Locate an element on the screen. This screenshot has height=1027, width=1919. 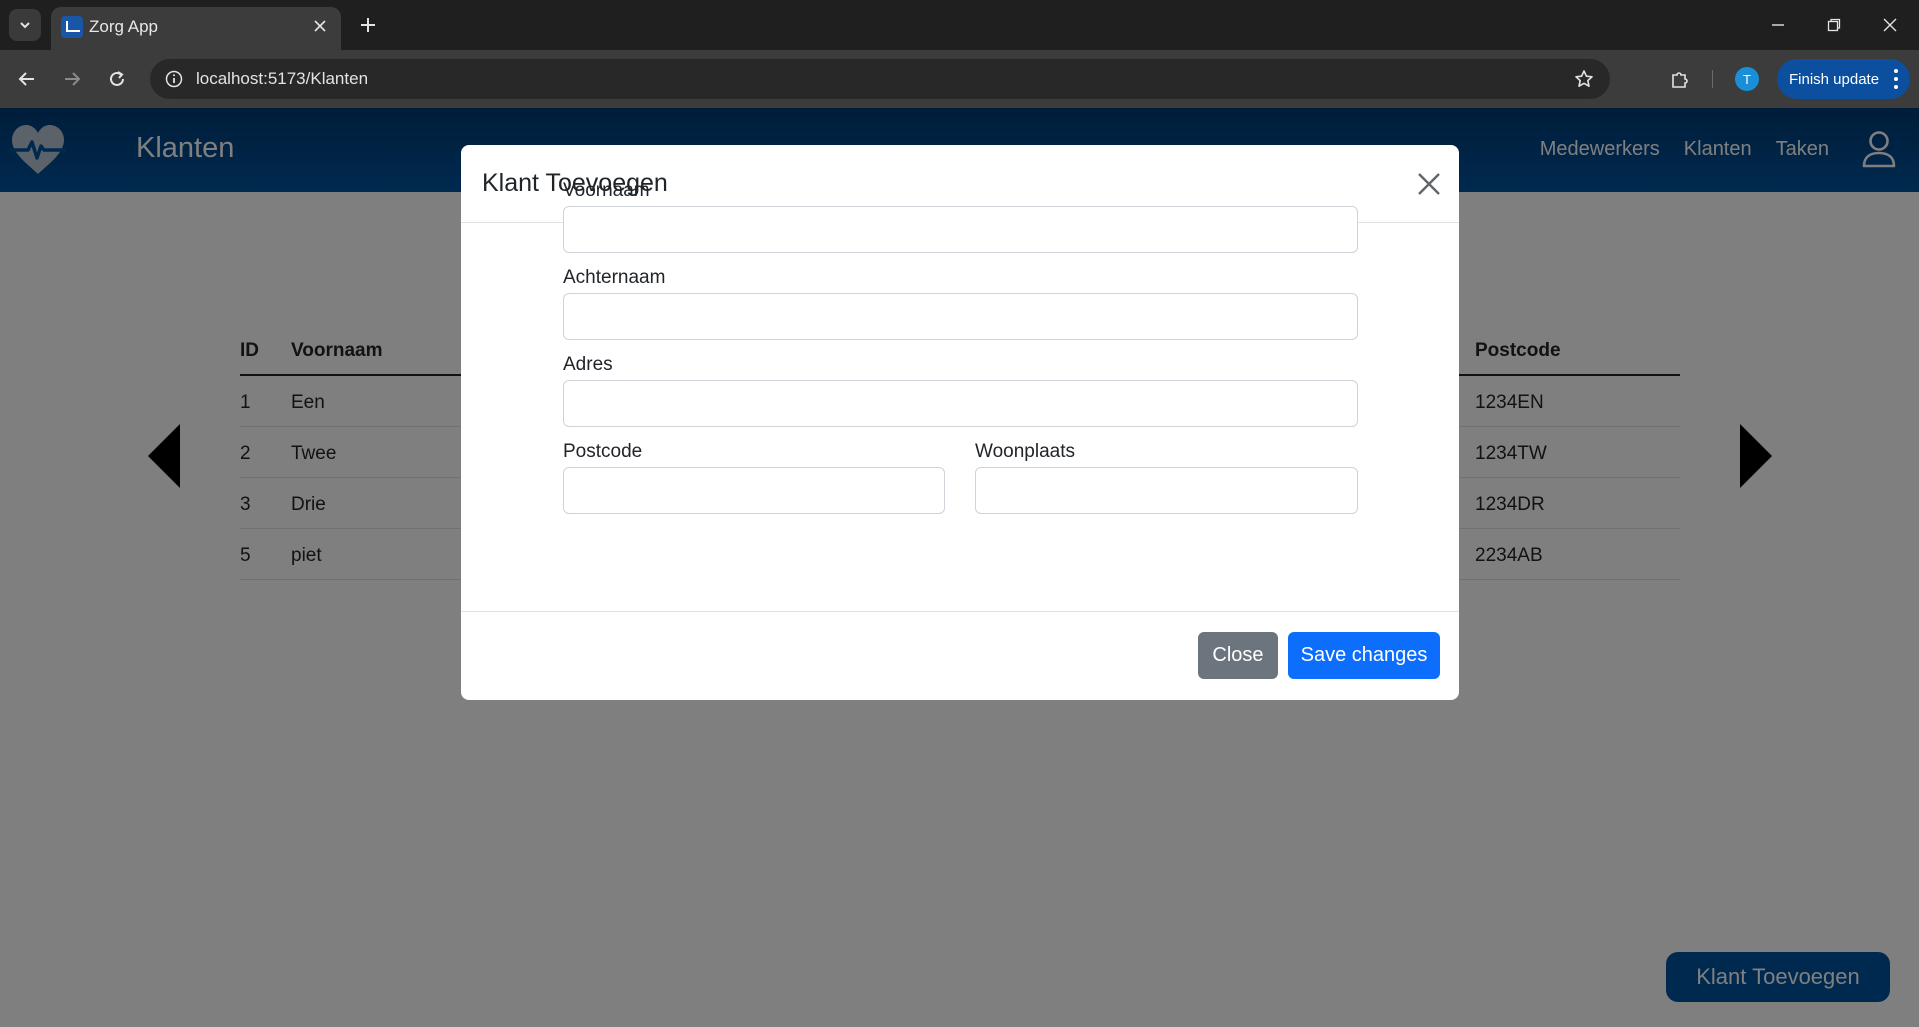
tab-search-button is located at coordinates (25, 25).